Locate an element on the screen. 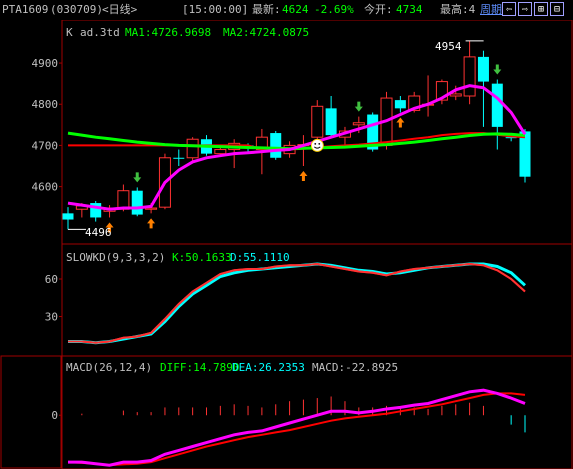  kd-name: SLOWKD(9,3,3,2) is located at coordinates (115, 257).